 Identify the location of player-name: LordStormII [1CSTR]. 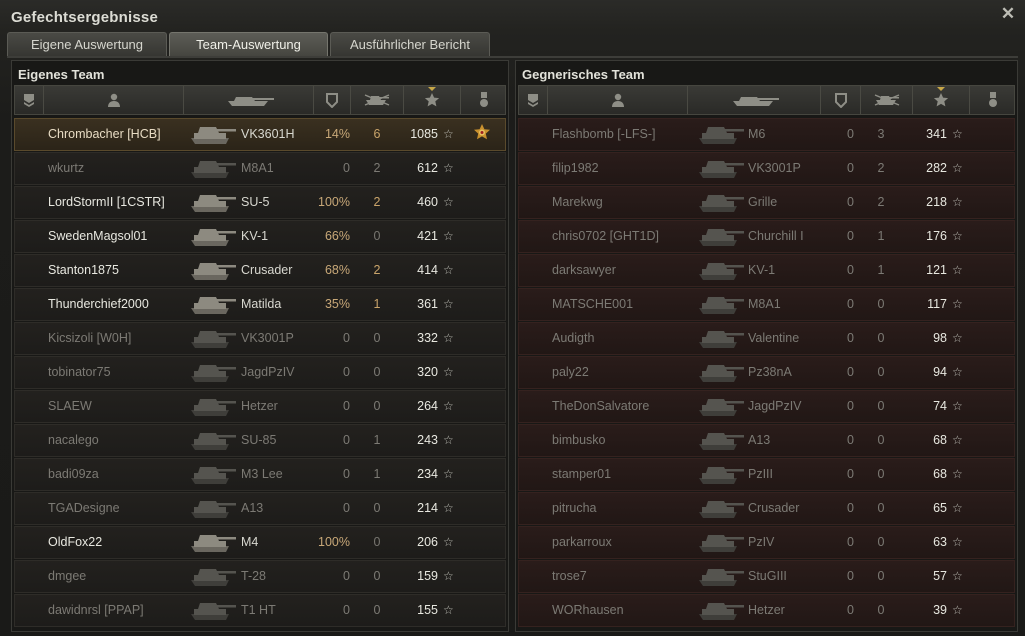
(106, 202).